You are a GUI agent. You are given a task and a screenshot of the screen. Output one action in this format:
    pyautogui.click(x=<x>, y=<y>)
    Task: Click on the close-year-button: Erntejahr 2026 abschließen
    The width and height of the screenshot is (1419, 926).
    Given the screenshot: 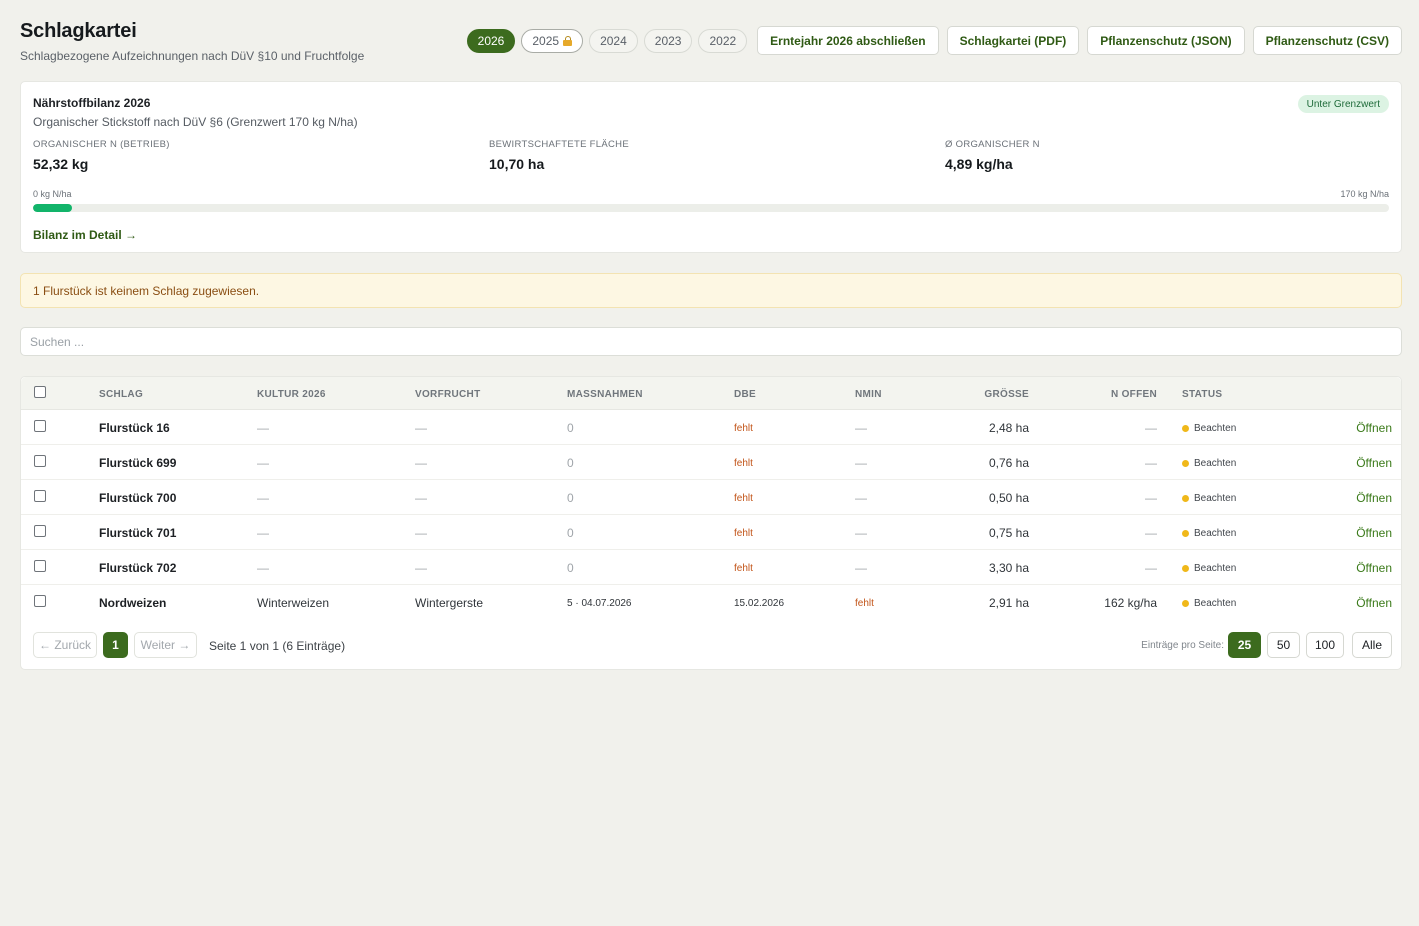 What is the action you would take?
    pyautogui.click(x=848, y=40)
    